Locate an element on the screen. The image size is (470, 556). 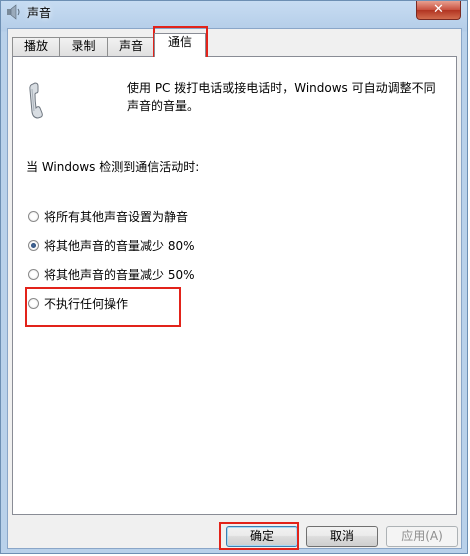
tab-playback: 播放 is located at coordinates (36, 46).